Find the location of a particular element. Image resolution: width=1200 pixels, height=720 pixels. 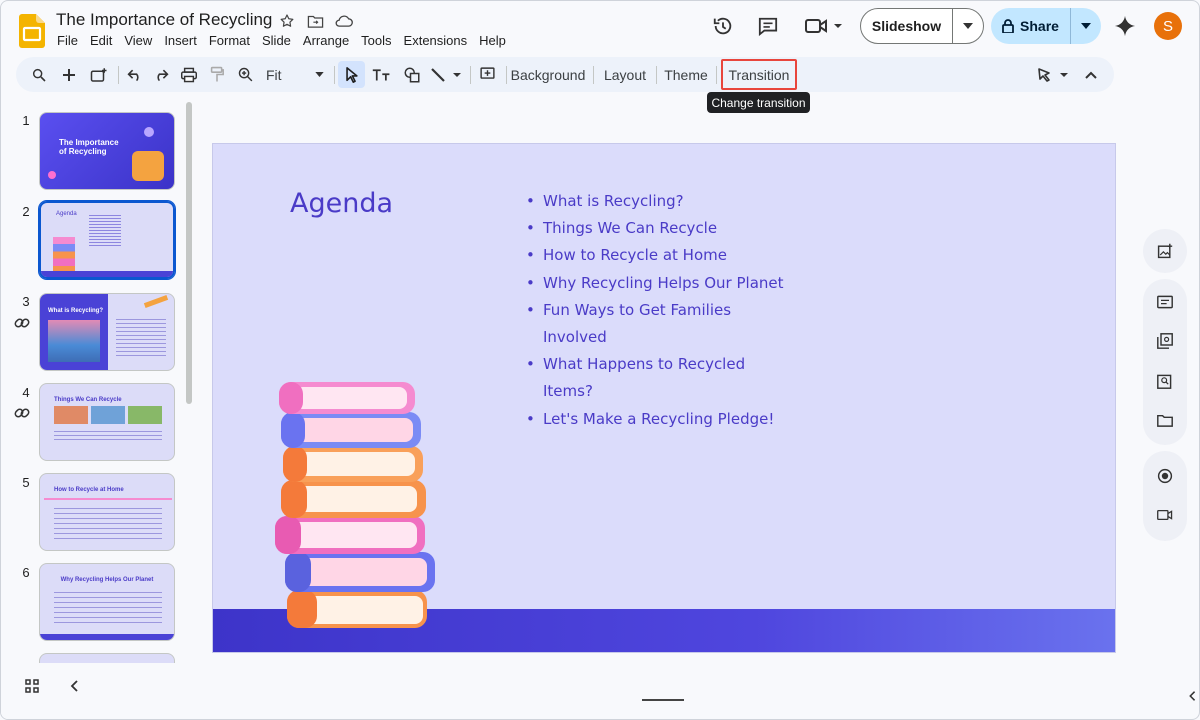

search-menus-icon is located at coordinates (39, 74).